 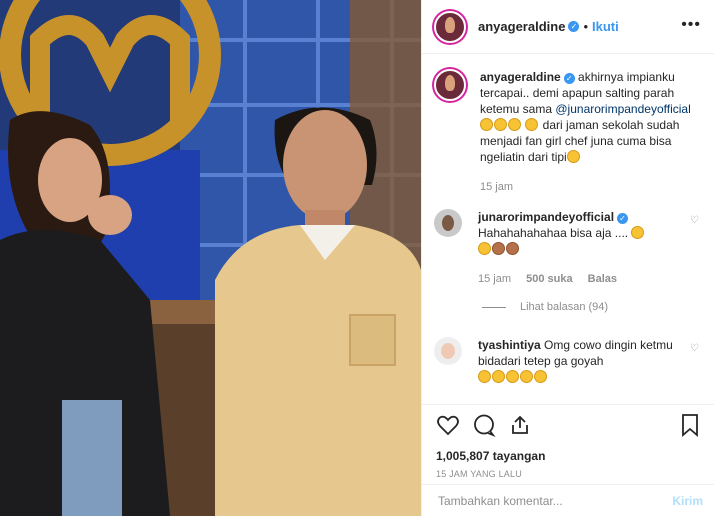 I want to click on share-icon, so click(x=520, y=427).